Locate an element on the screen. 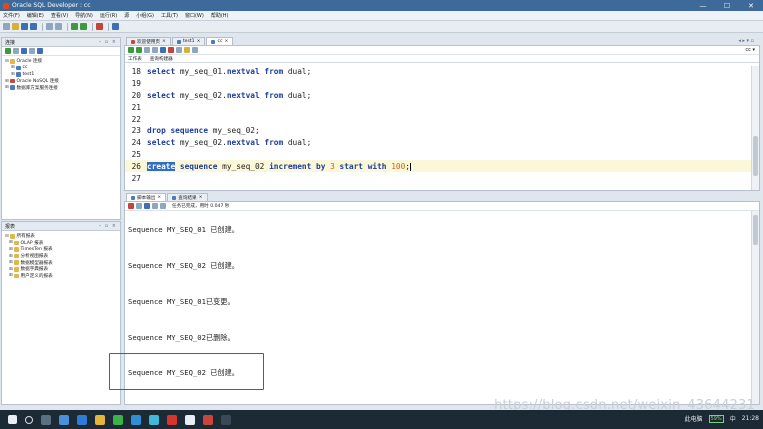 This screenshot has width=763, height=429. editor-controls: ◂ ▸ ▾ ▫ is located at coordinates (746, 41).